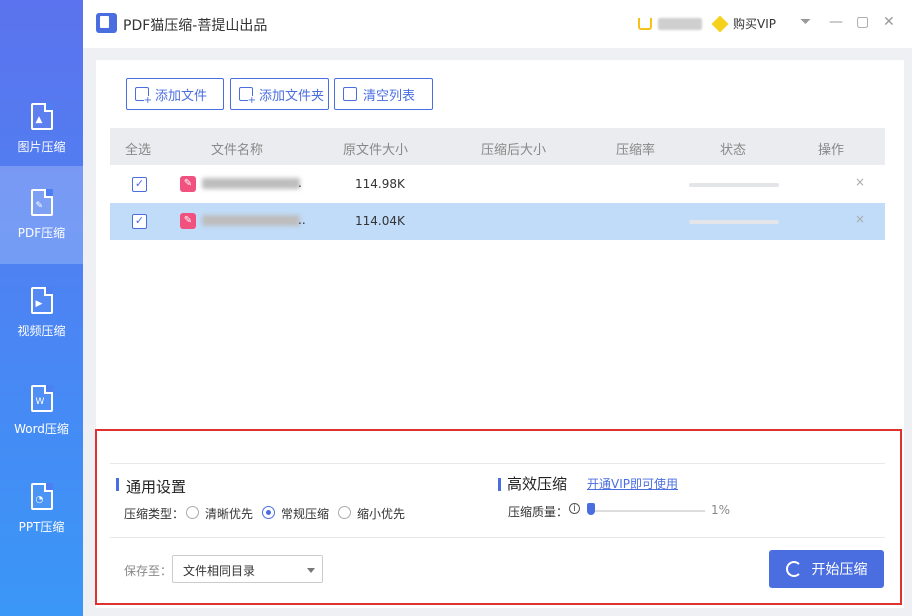  I want to click on file-size: 114.04K, so click(380, 221).